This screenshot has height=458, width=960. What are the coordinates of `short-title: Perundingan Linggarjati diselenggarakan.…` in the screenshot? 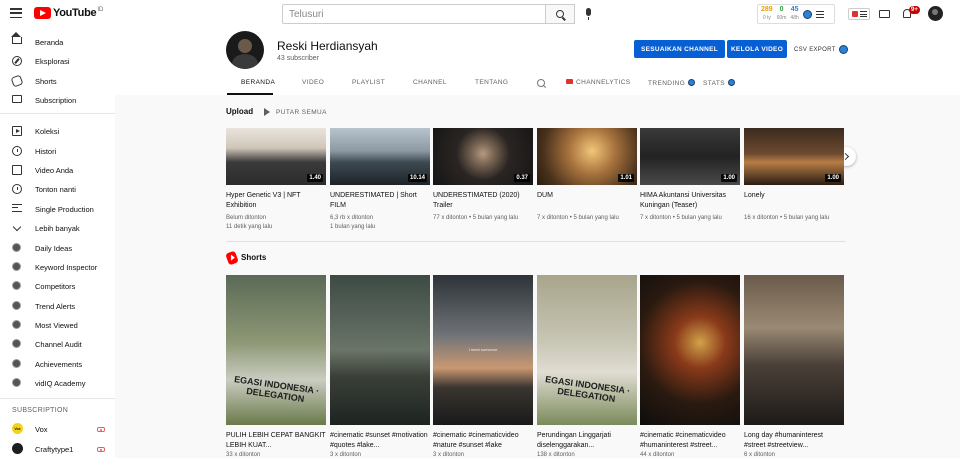 It's located at (587, 441).